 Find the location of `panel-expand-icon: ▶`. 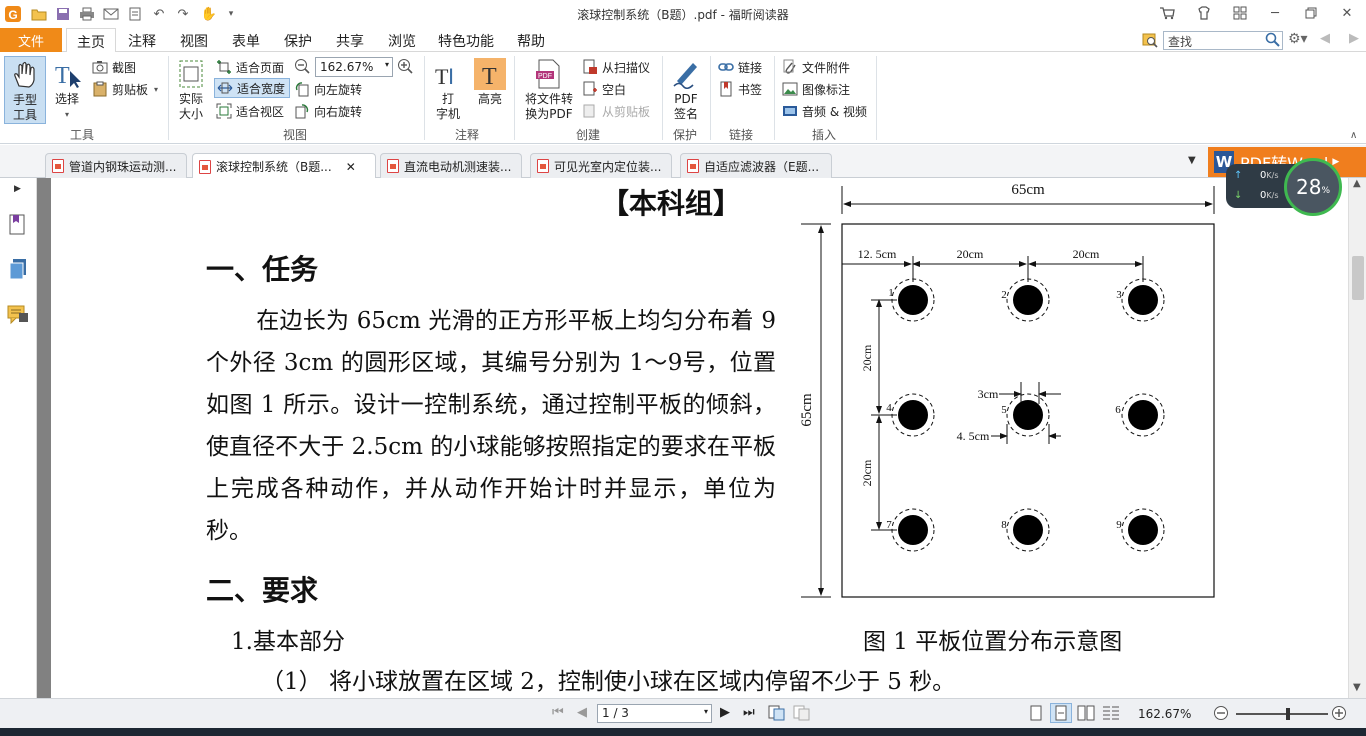

panel-expand-icon: ▶ is located at coordinates (17, 189).